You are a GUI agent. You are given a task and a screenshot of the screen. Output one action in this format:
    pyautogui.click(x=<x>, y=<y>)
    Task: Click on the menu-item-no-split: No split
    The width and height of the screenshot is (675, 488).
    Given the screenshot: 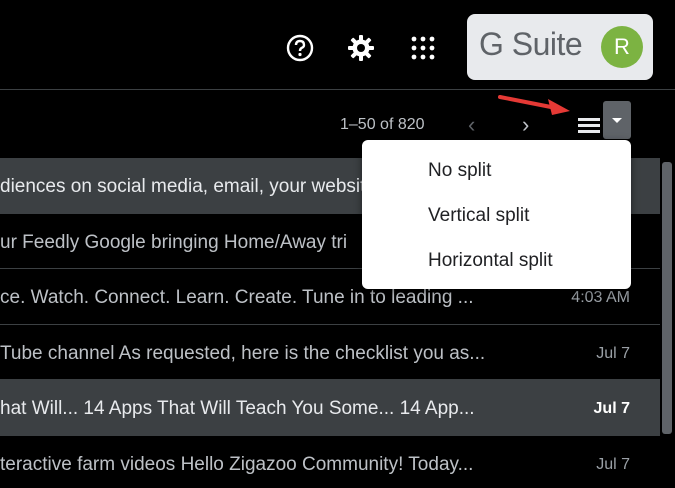 What is the action you would take?
    pyautogui.click(x=459, y=171)
    